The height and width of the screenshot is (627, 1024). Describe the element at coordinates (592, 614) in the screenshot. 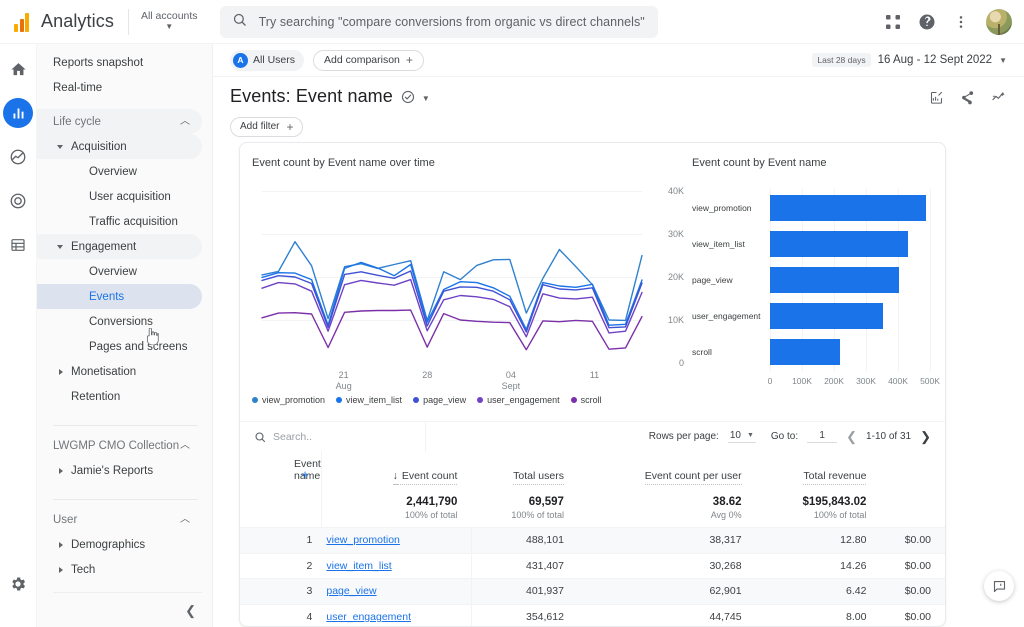

I see `table-row: 4 user_engagement 354,612 44,745 8.00 $0.00` at that location.